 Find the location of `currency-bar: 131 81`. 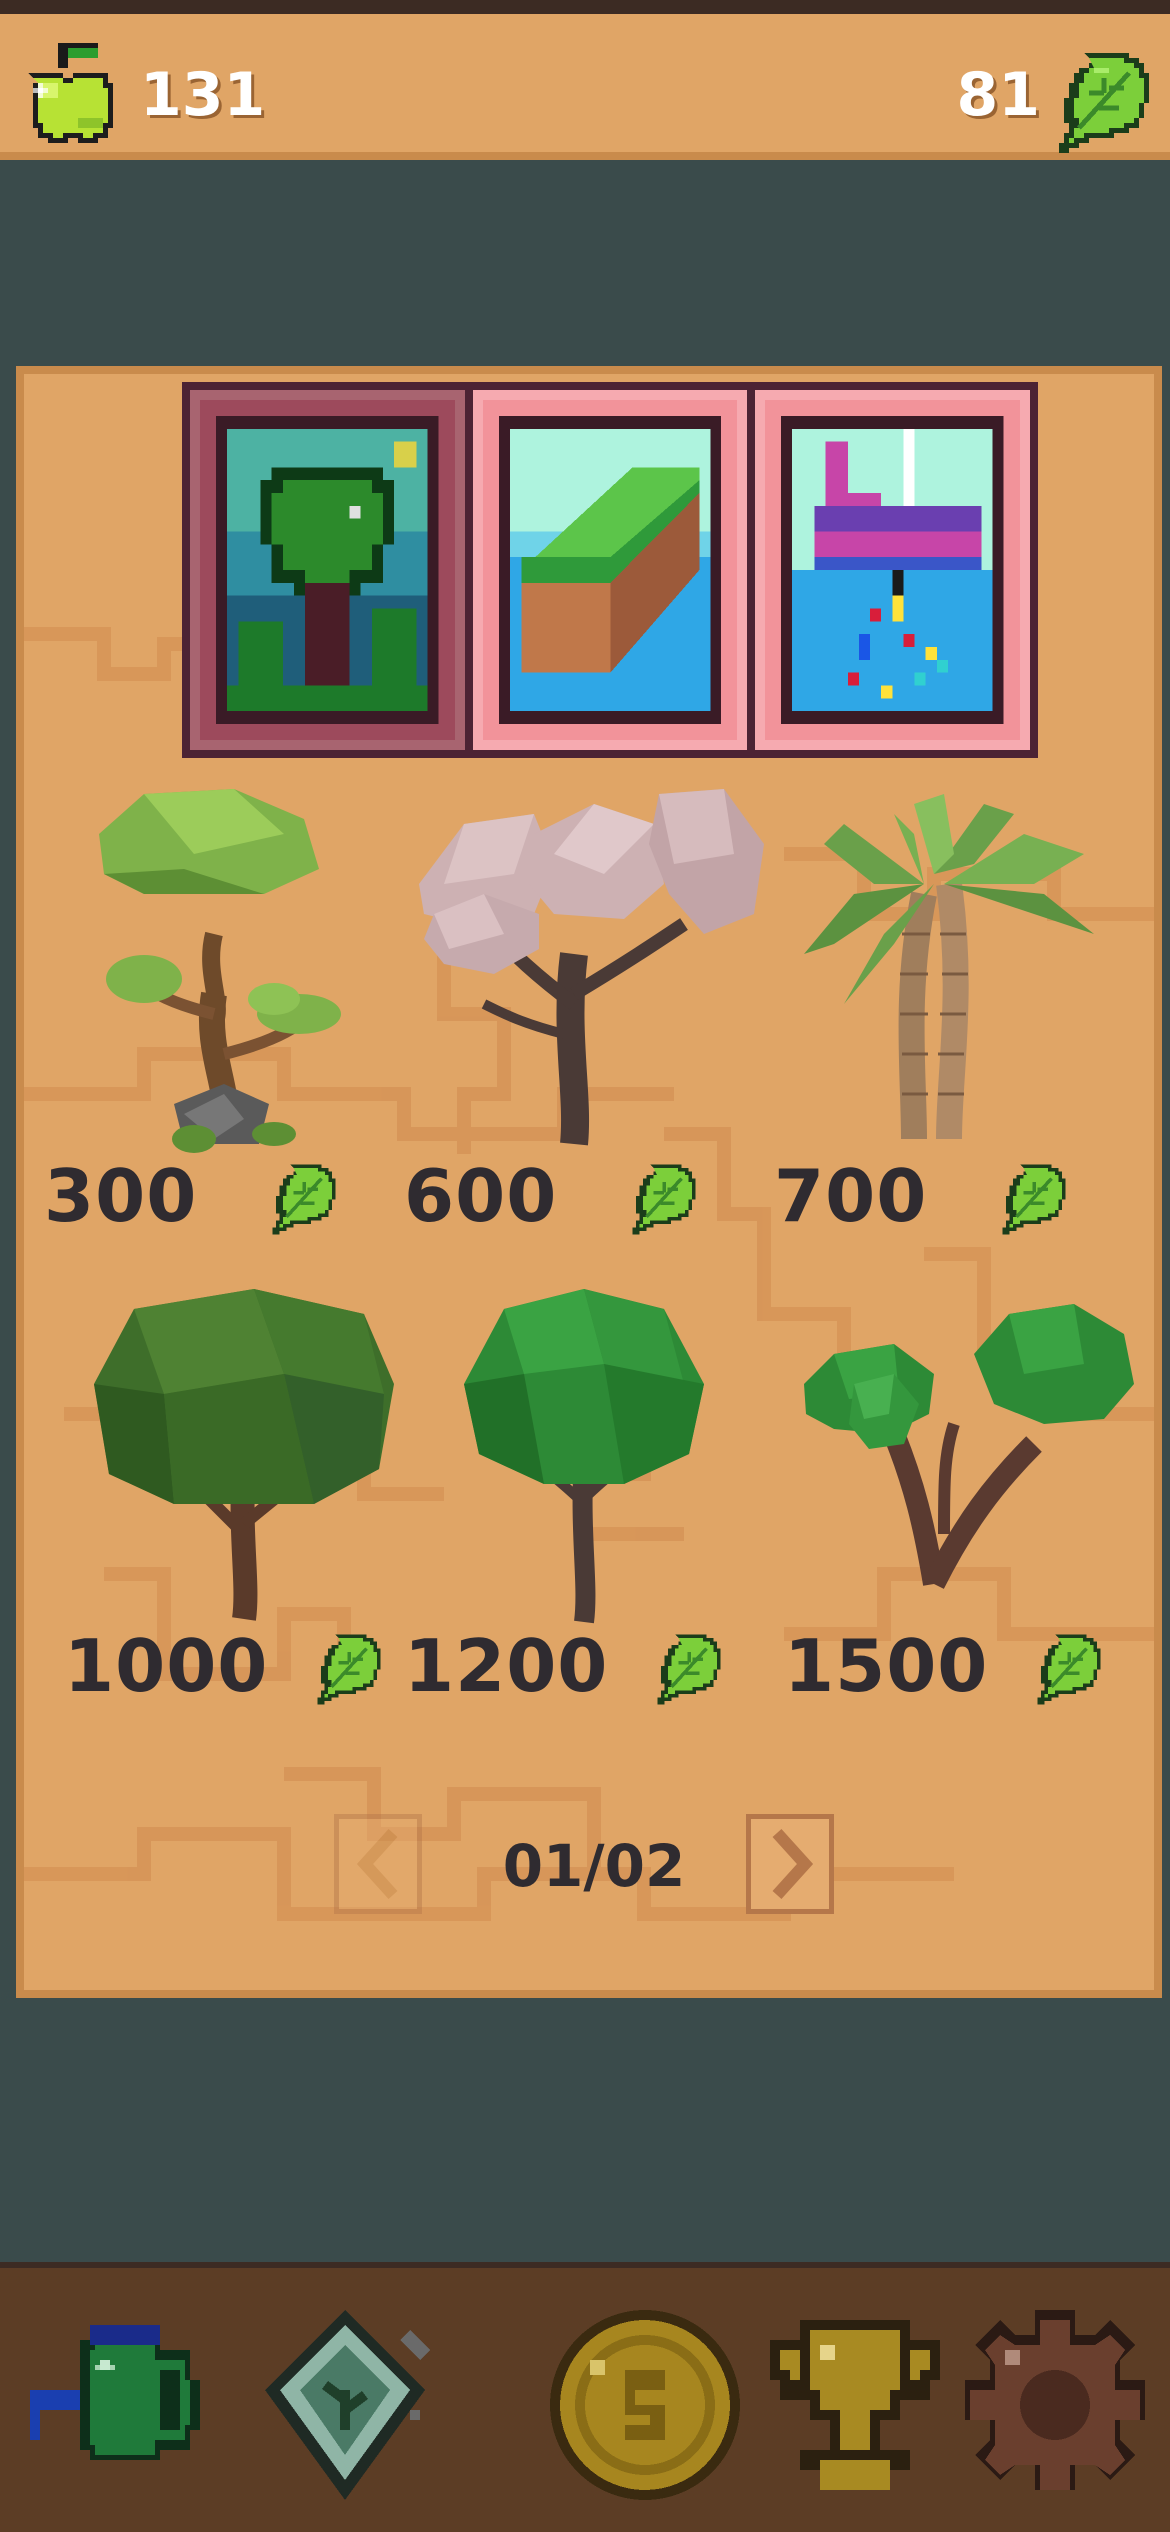

currency-bar: 131 81 is located at coordinates (585, 80).